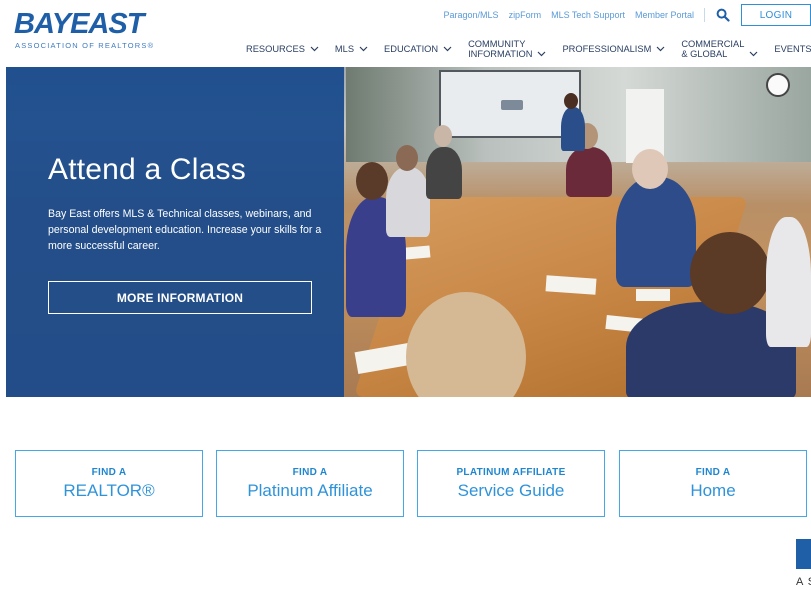 This screenshot has height=590, width=811. Describe the element at coordinates (803, 582) in the screenshot. I see `partial-section-text: A S` at that location.